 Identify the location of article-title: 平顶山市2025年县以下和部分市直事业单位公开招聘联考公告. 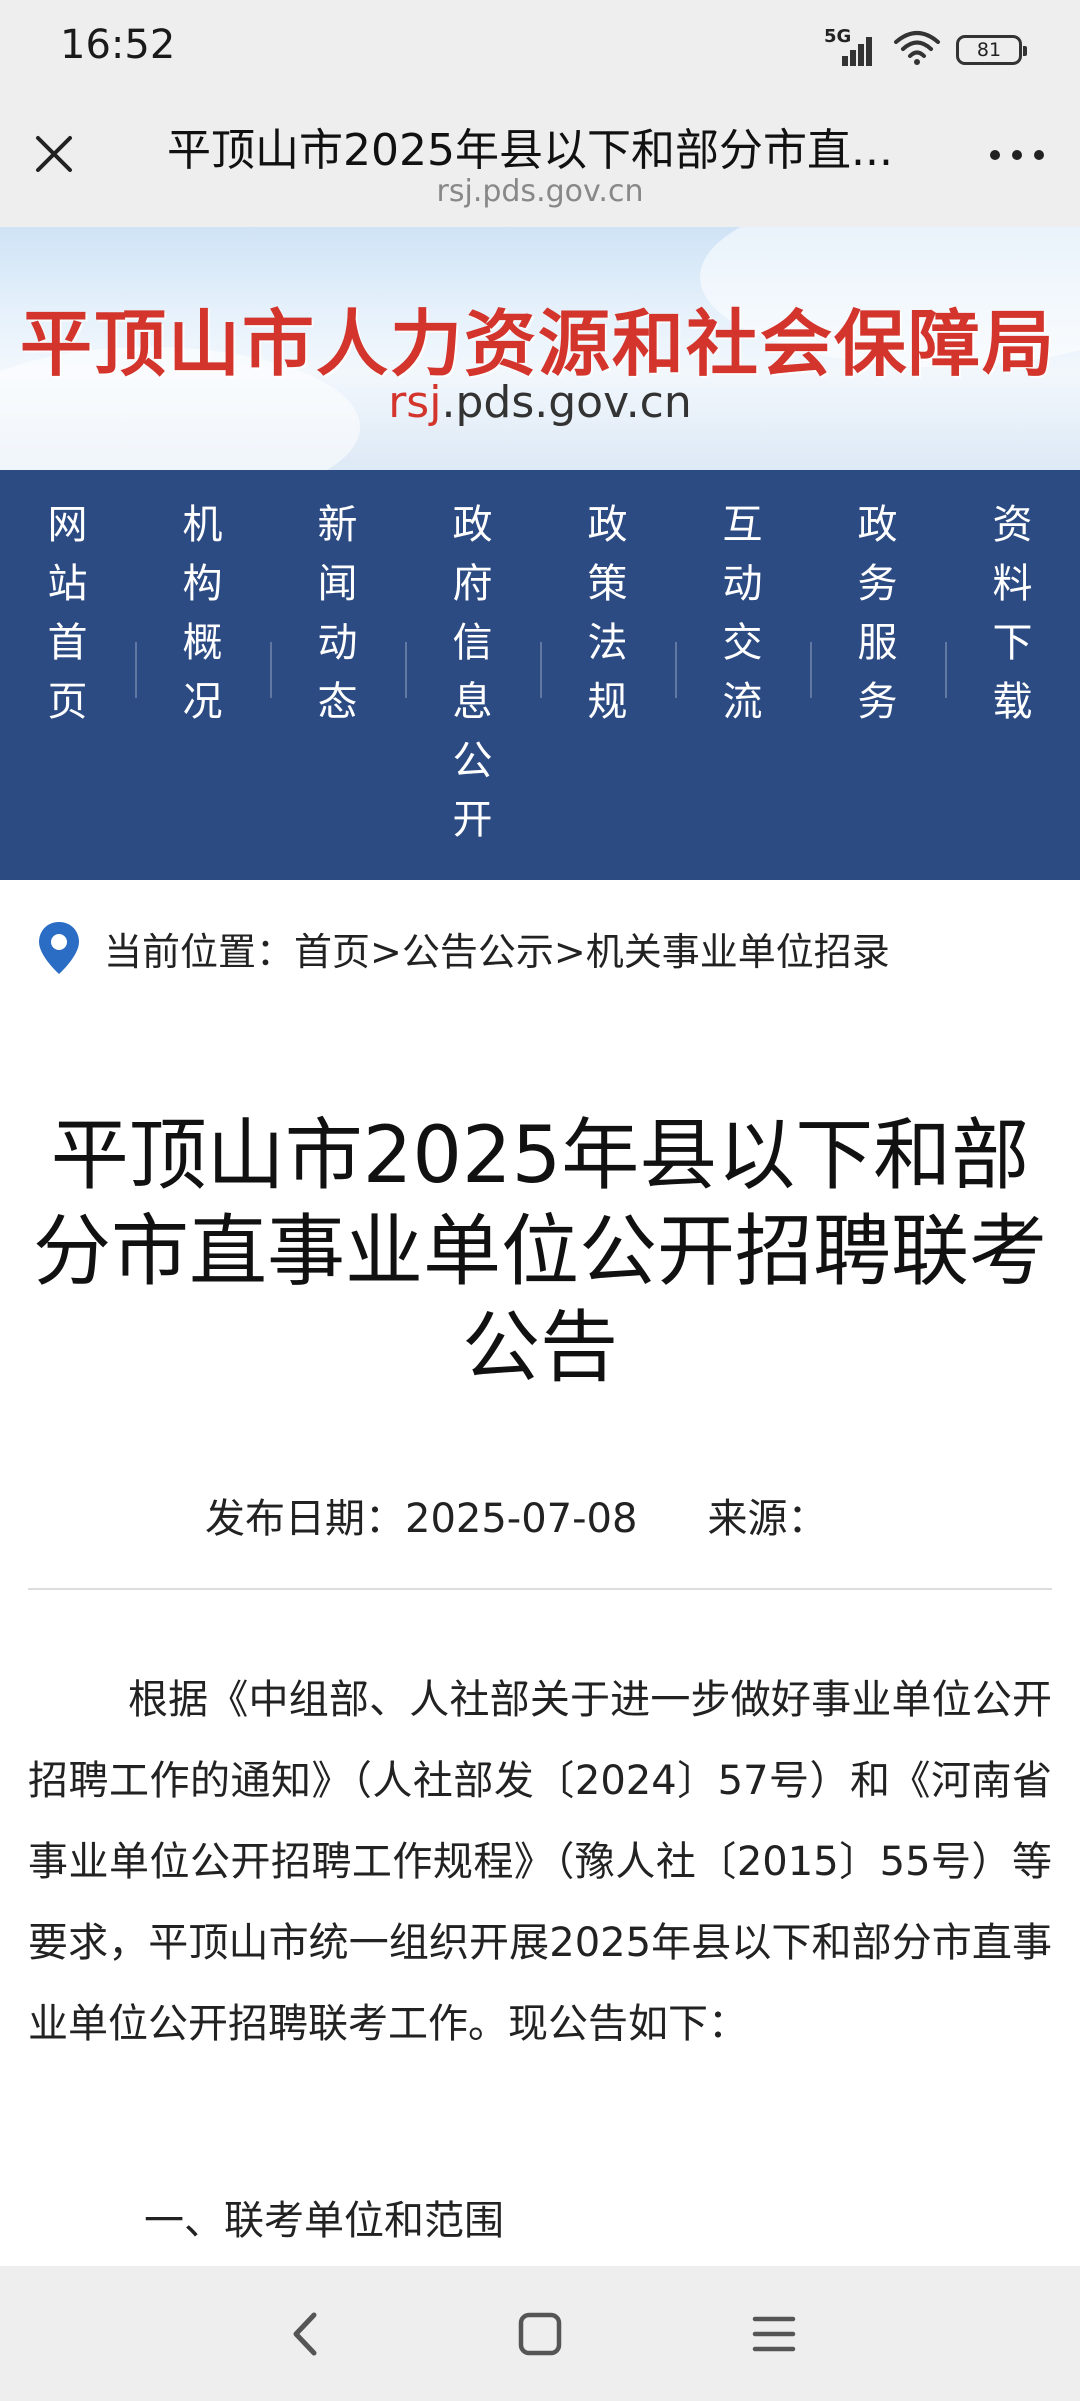
(539, 1252).